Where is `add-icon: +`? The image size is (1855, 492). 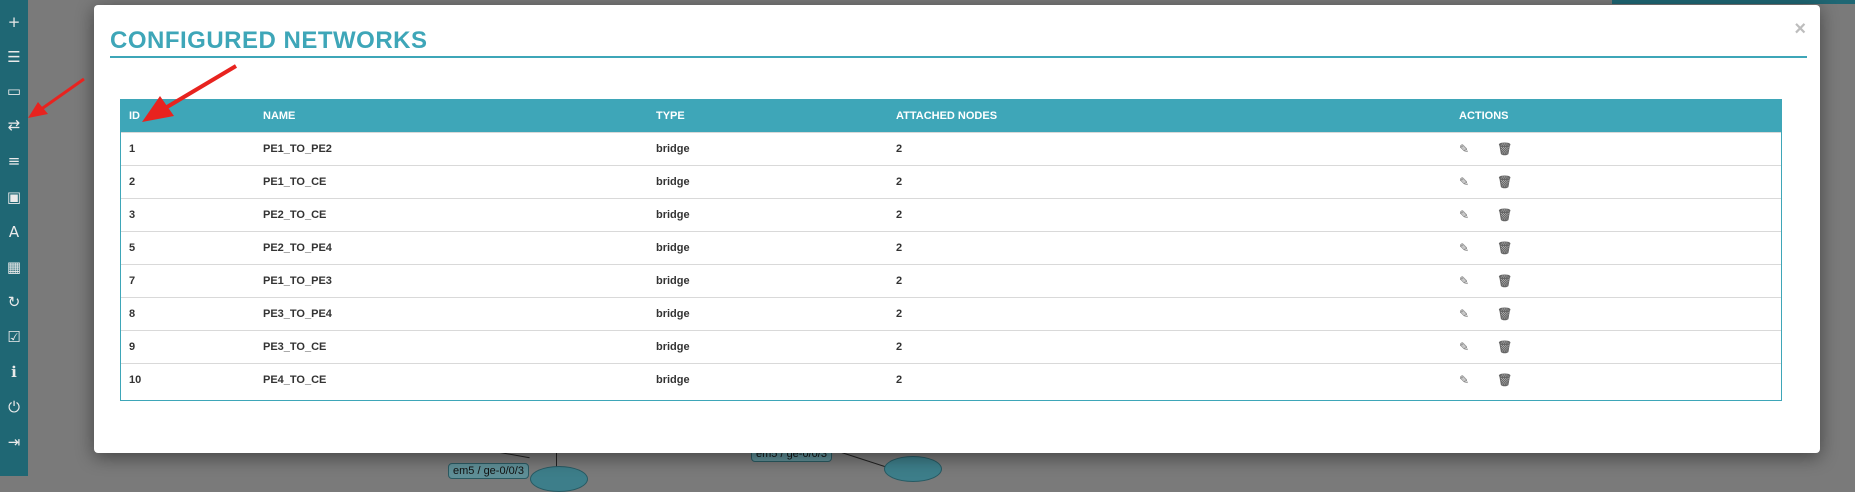 add-icon: + is located at coordinates (14, 22).